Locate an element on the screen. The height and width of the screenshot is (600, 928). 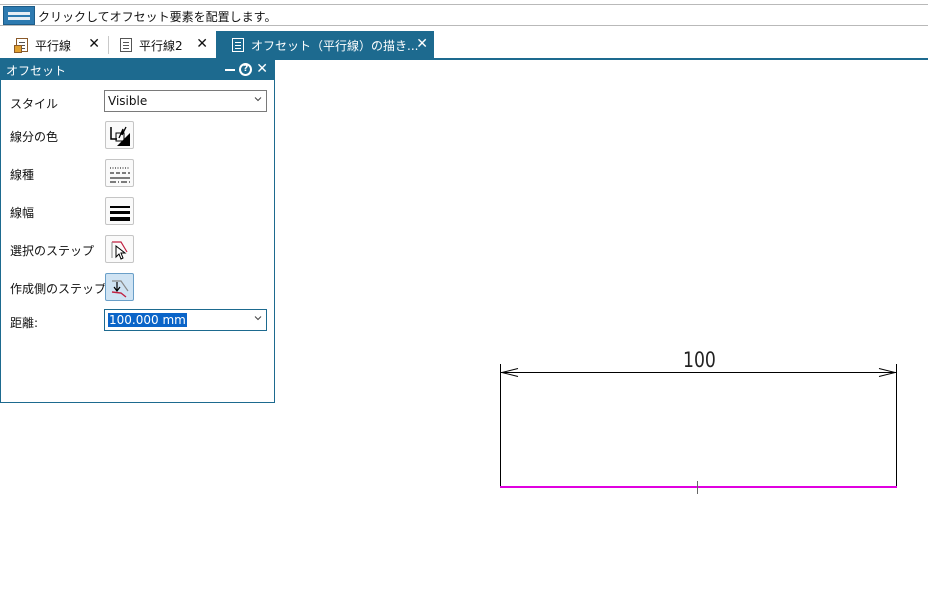
tab-parallel-line-2: 平行線2 ✕ is located at coordinates (166, 45).